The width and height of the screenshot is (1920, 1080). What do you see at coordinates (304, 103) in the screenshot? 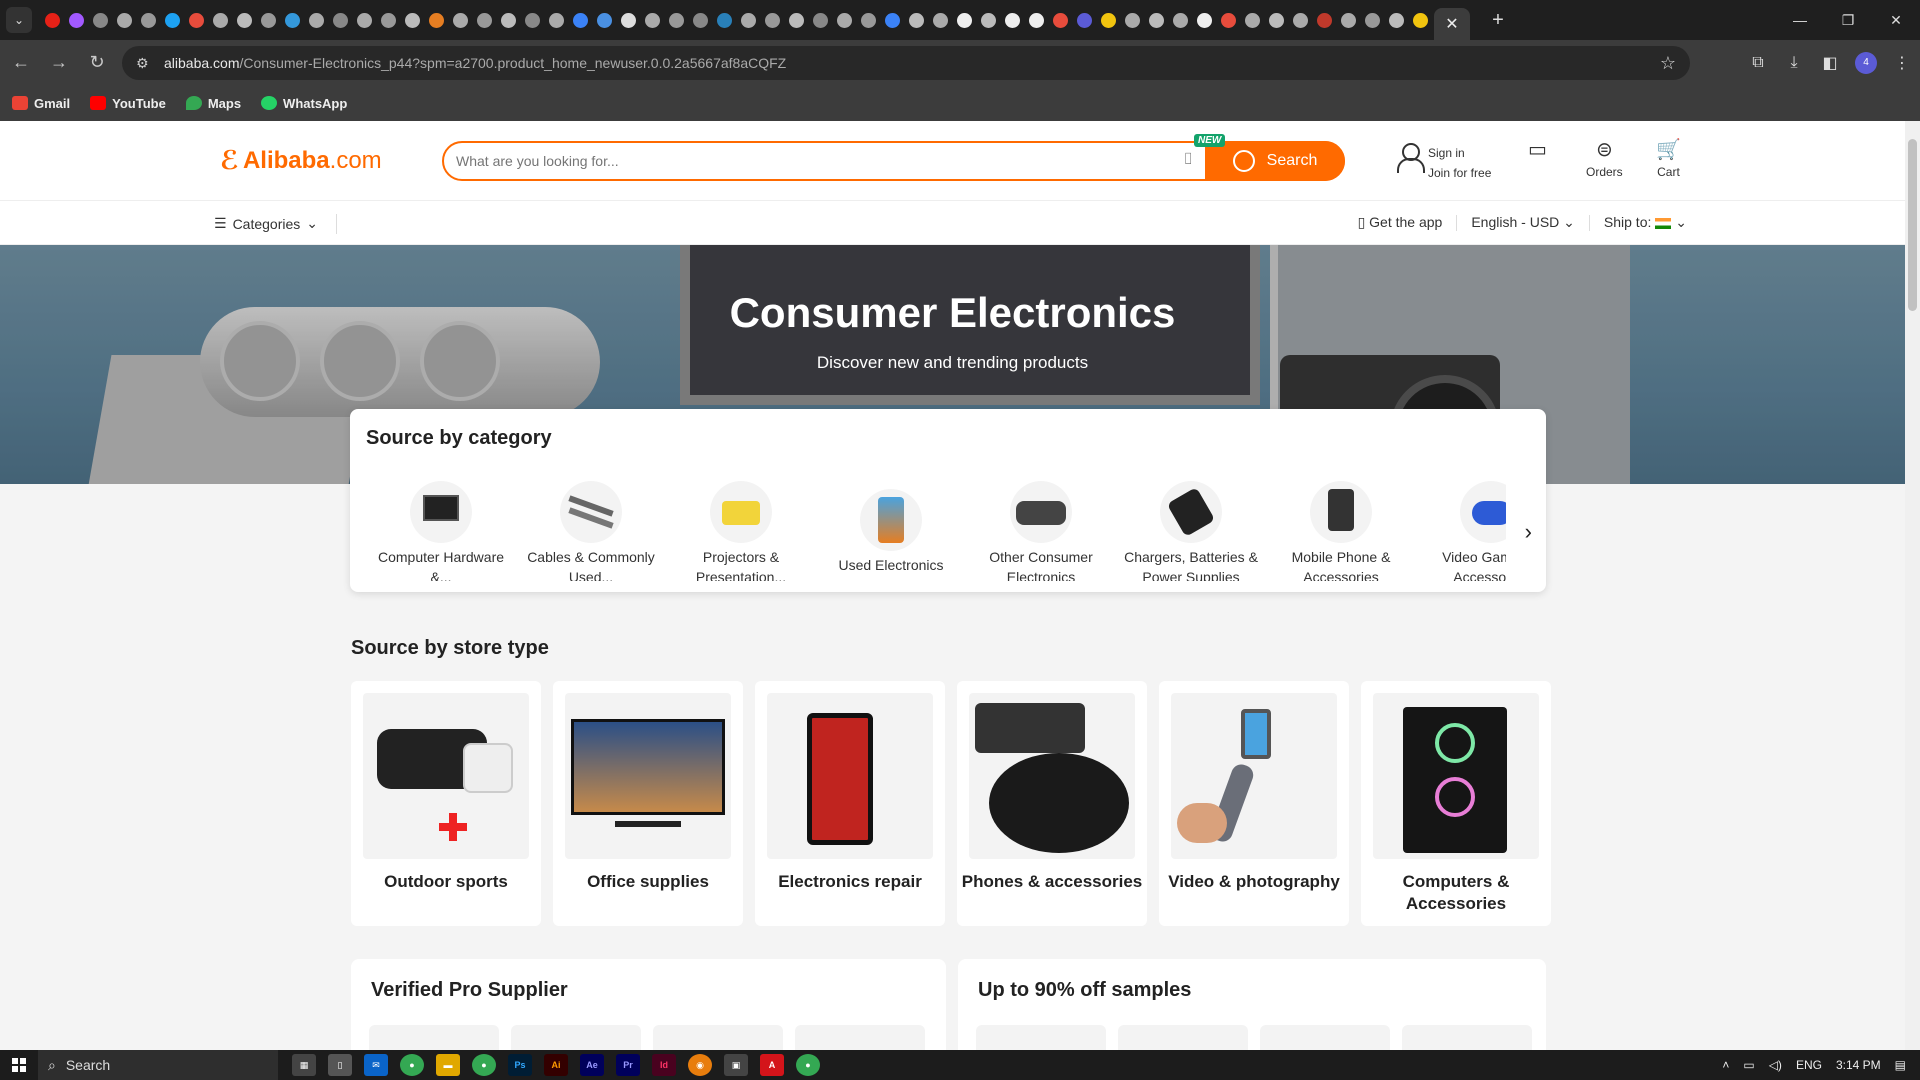
I see `bookmark-whatsapp: WhatsApp` at bounding box center [304, 103].